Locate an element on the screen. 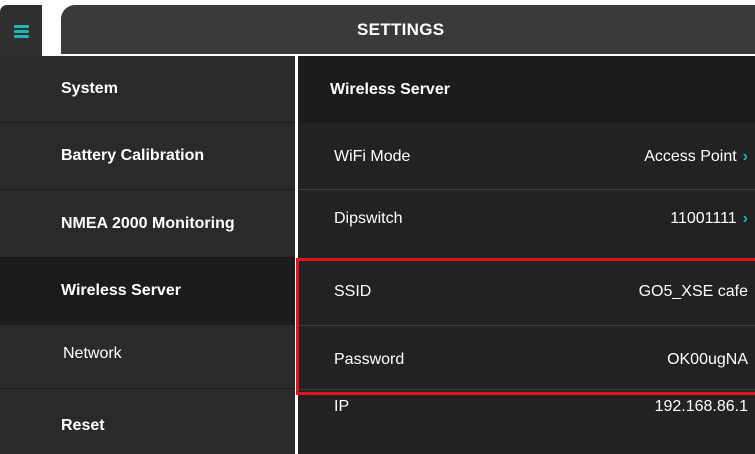 Image resolution: width=755 pixels, height=454 pixels. title-bar: SETTINGS is located at coordinates (408, 29).